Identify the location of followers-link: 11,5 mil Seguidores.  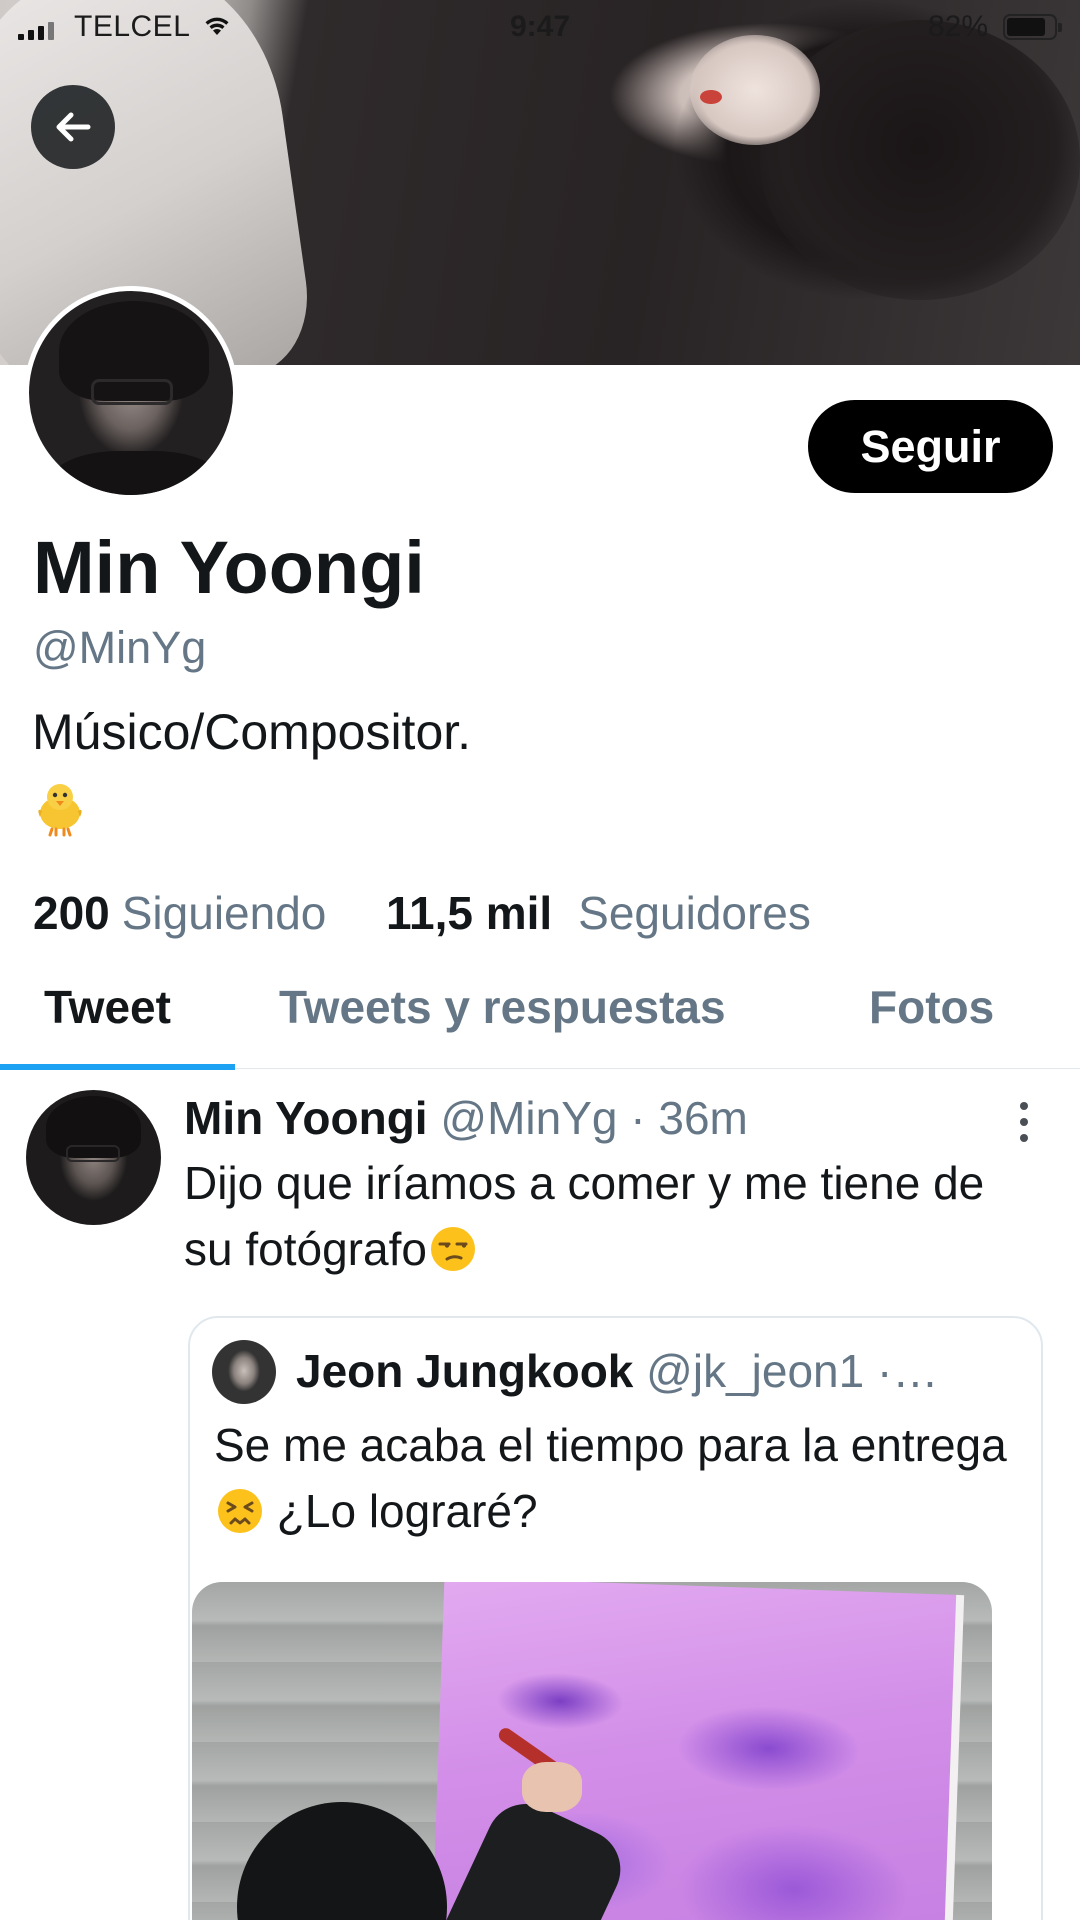
(592, 913).